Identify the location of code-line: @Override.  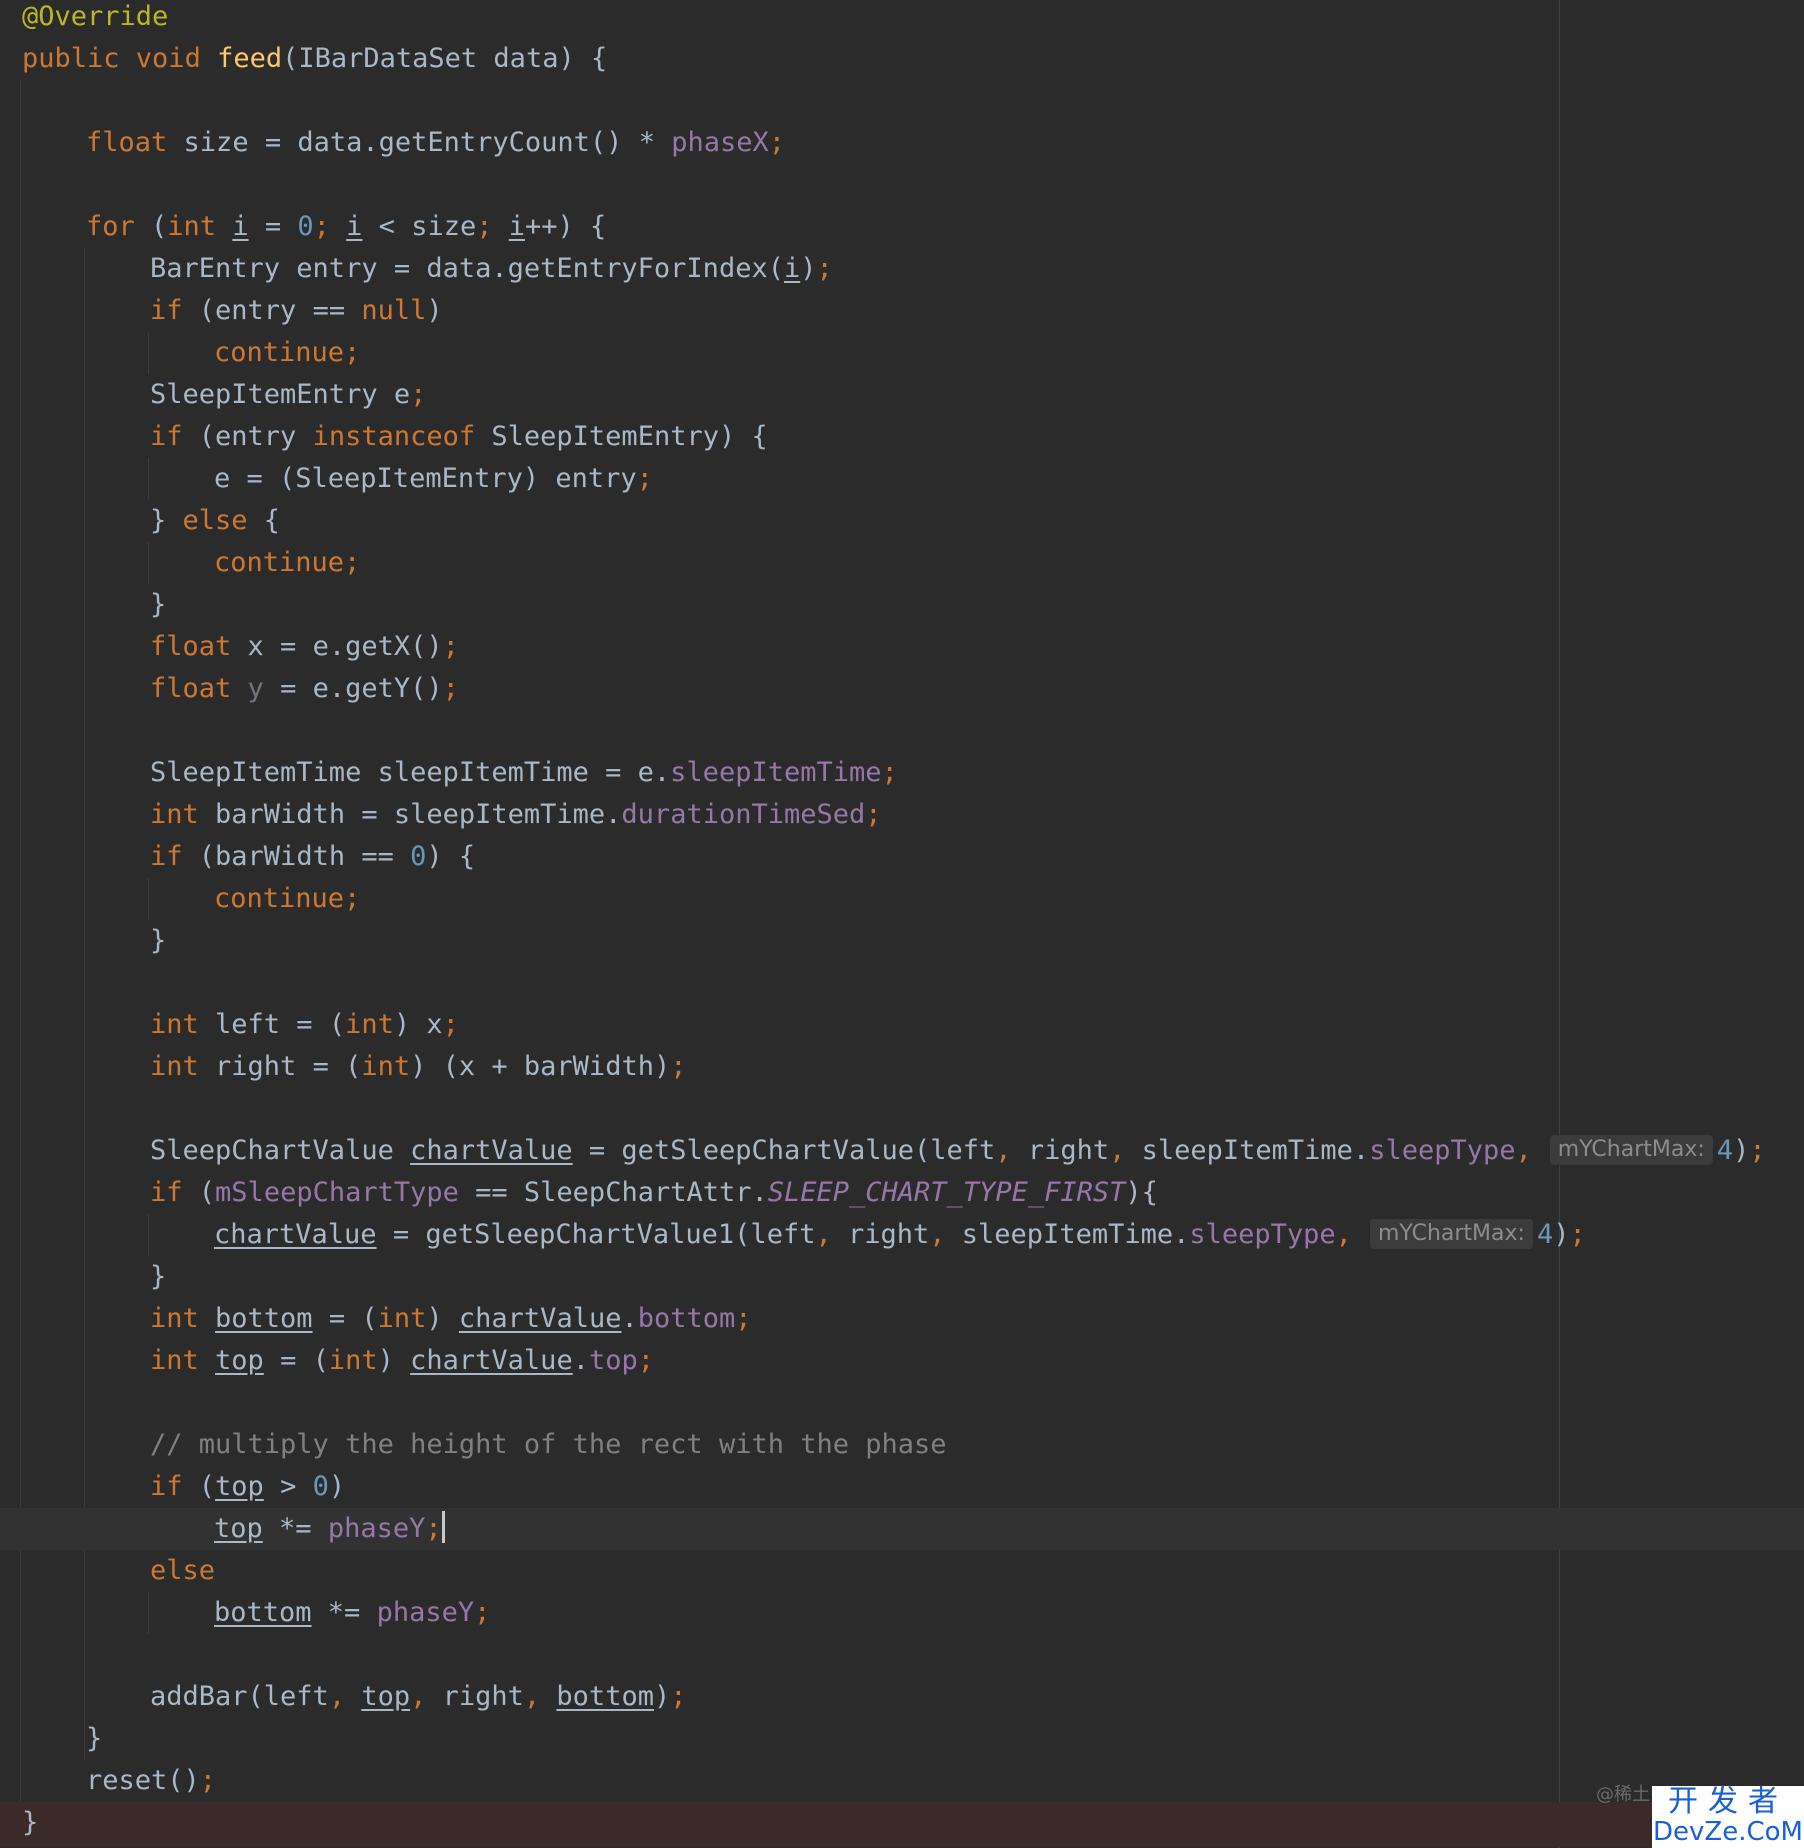
(95, 19).